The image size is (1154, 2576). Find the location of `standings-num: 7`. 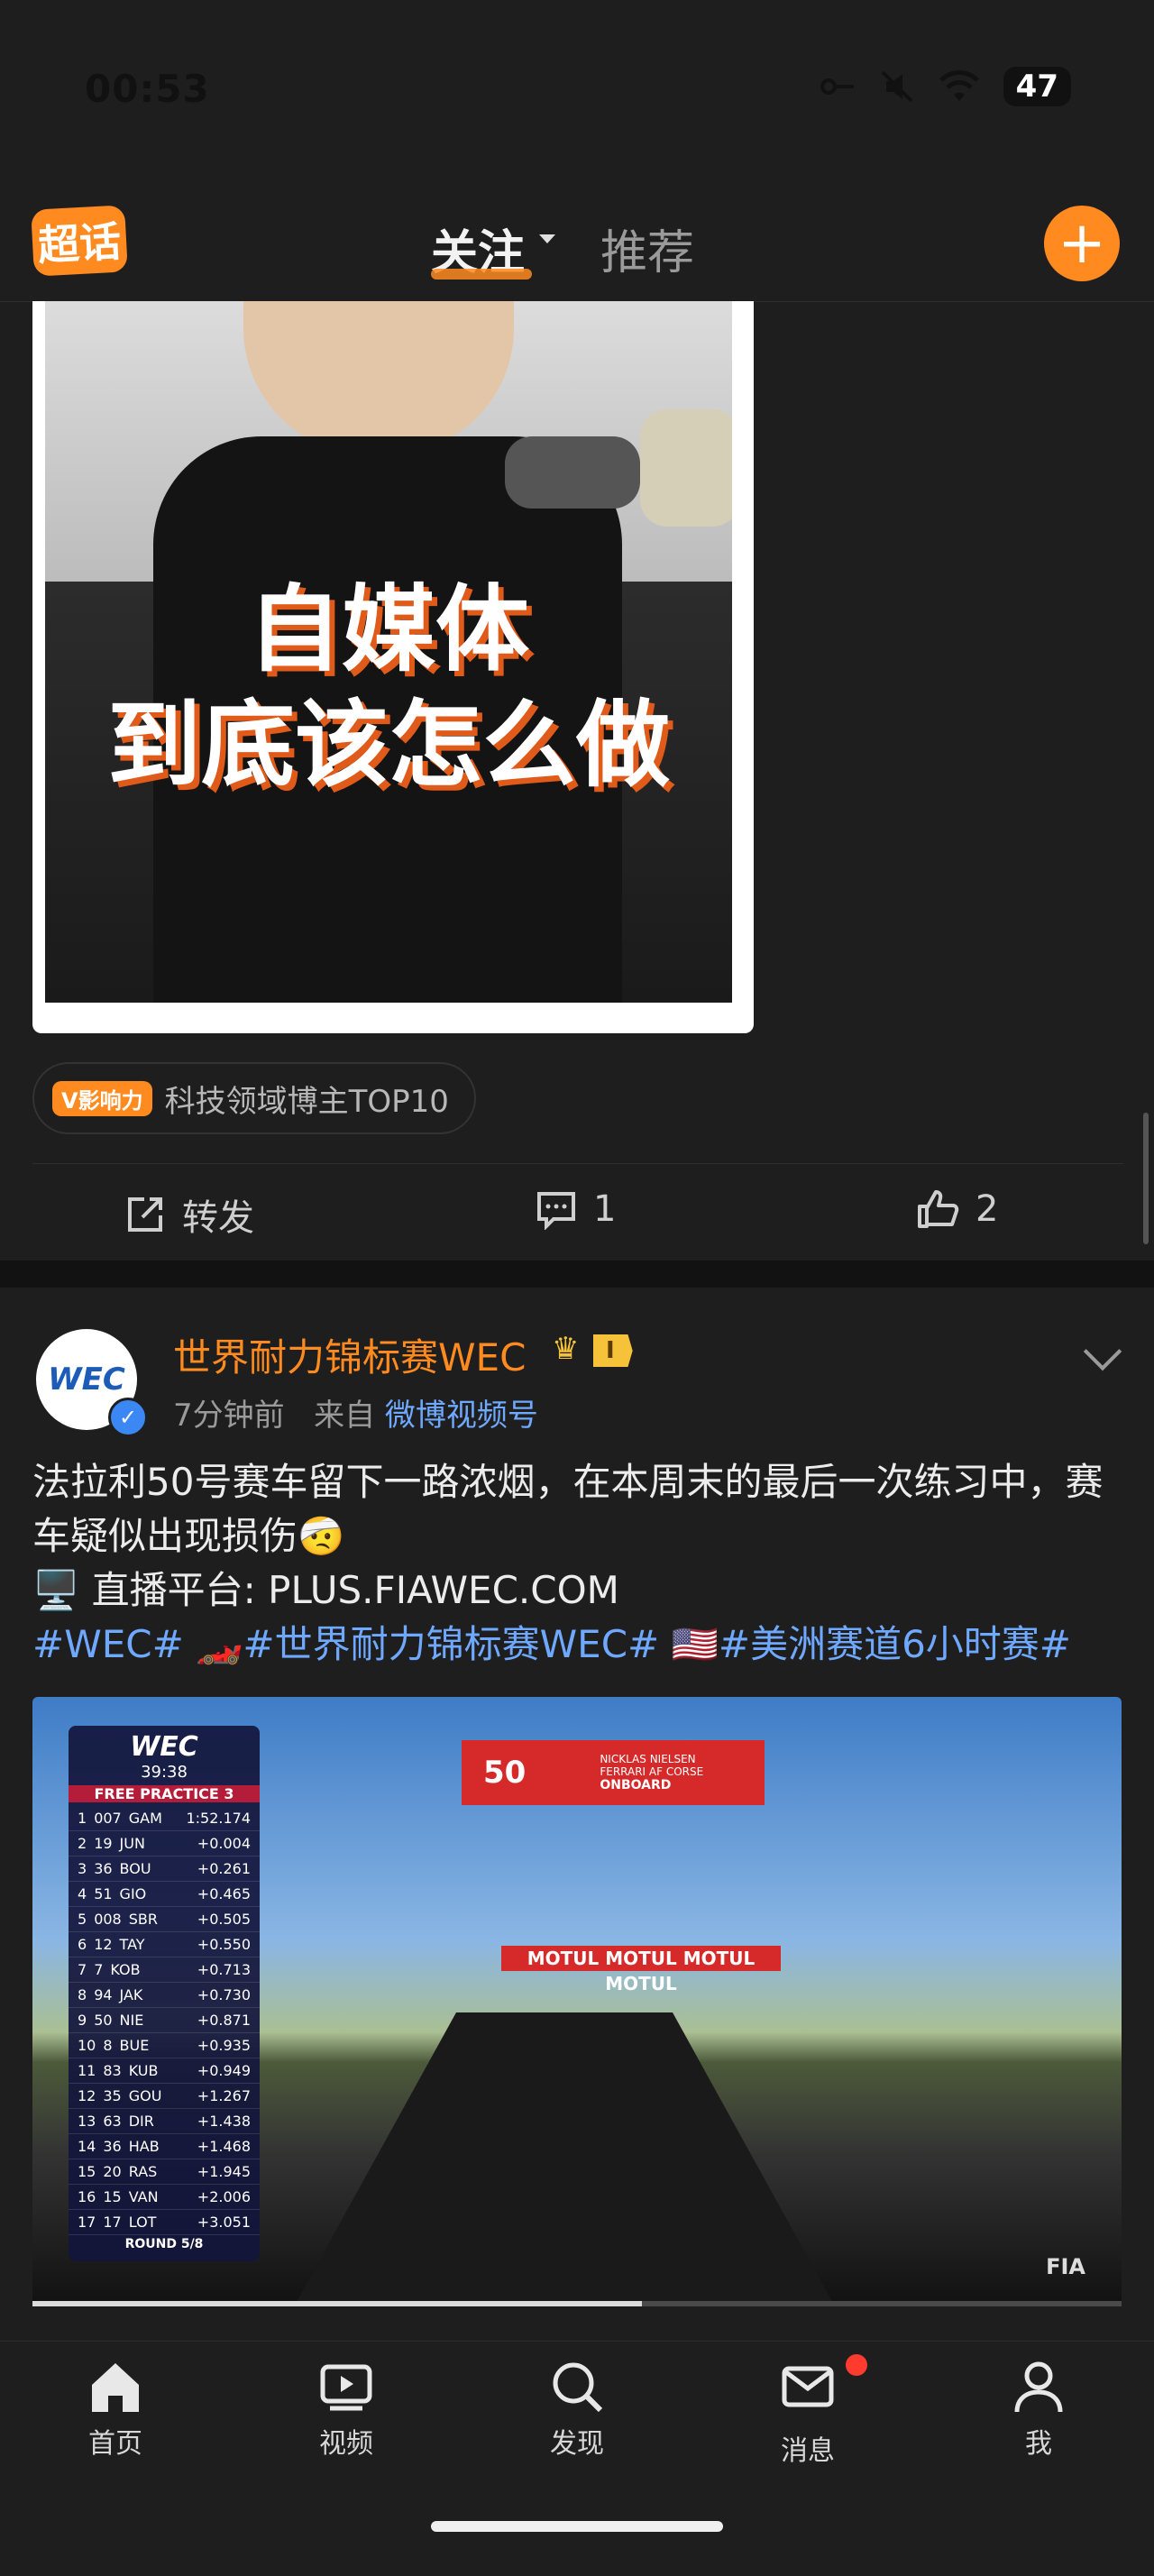

standings-num: 7 is located at coordinates (99, 1969).